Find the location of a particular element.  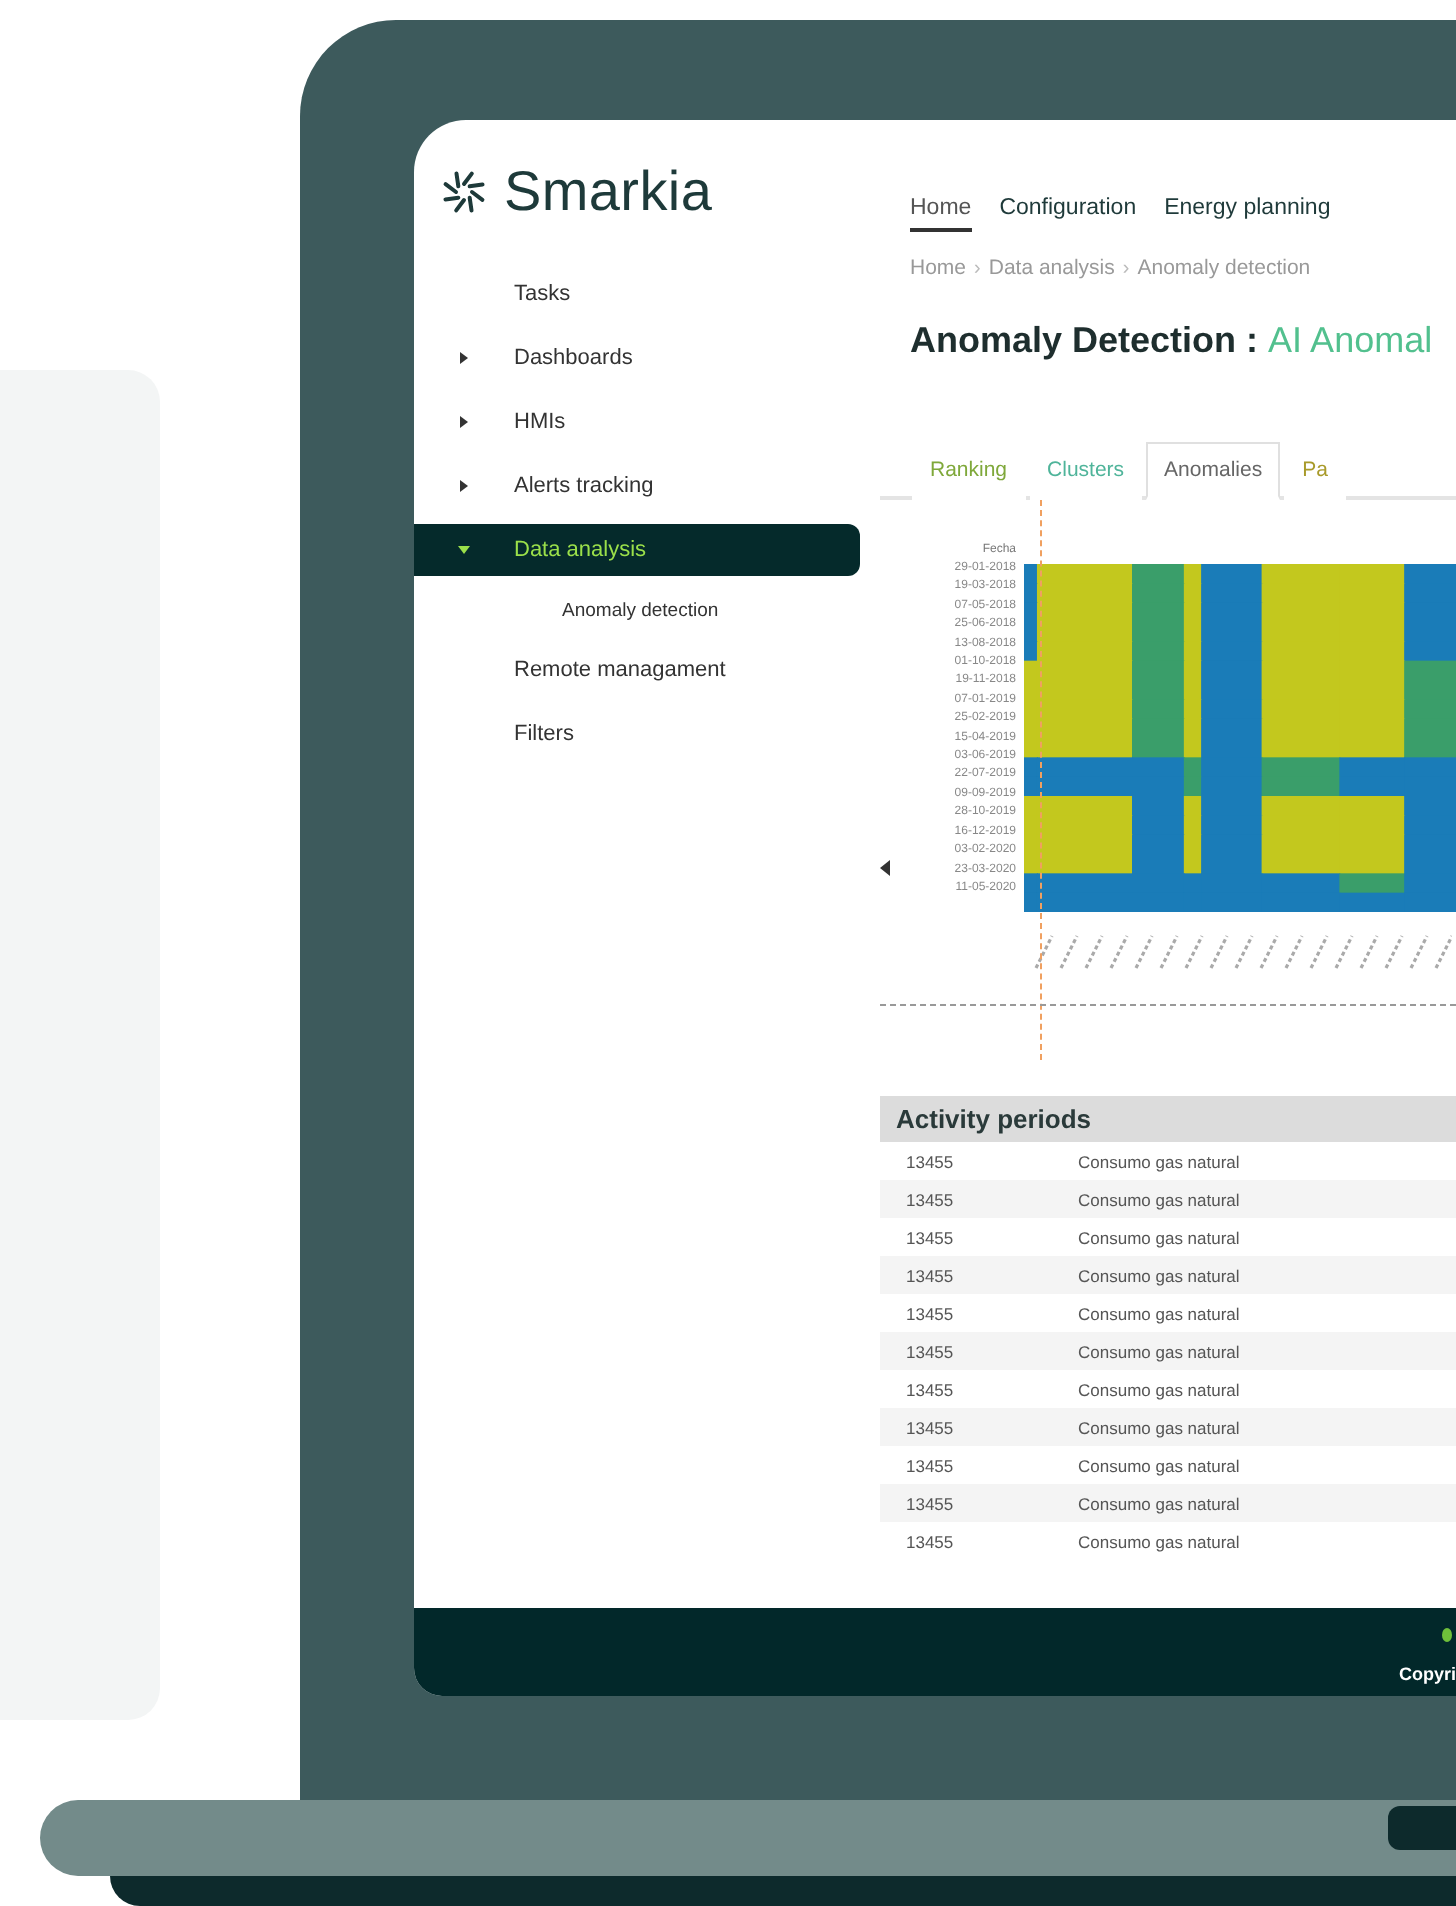

nav-link: Home is located at coordinates (941, 214).